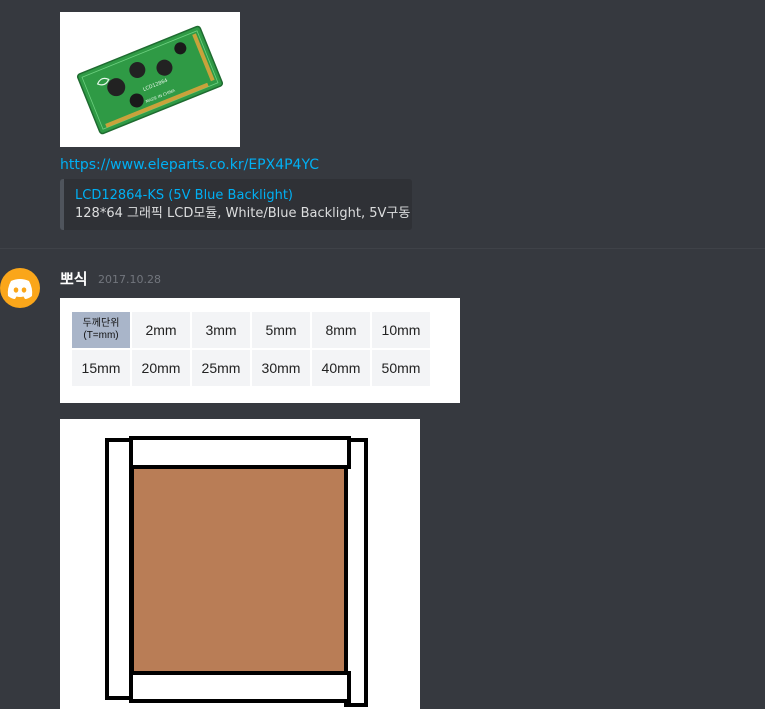  What do you see at coordinates (401, 330) in the screenshot?
I see `table-cell: 10mm` at bounding box center [401, 330].